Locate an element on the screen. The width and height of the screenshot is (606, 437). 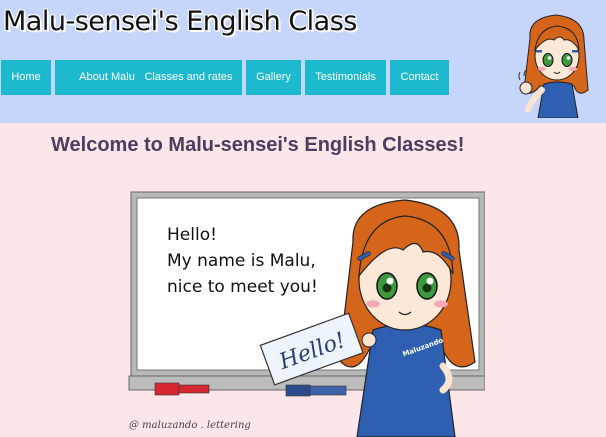
malu-avatar-waving is located at coordinates (553, 66).